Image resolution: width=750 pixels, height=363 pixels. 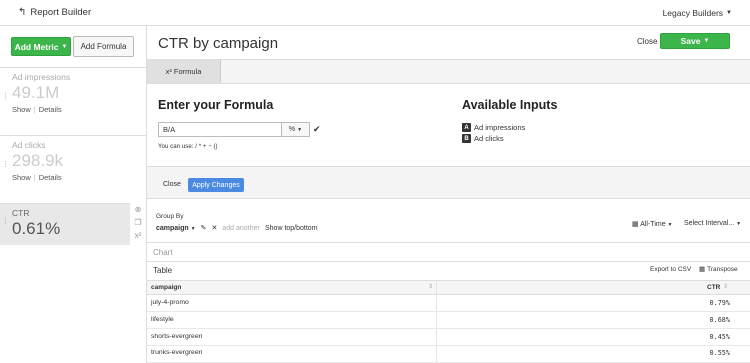 I want to click on page-title: CTR by campaign, so click(x=218, y=43).